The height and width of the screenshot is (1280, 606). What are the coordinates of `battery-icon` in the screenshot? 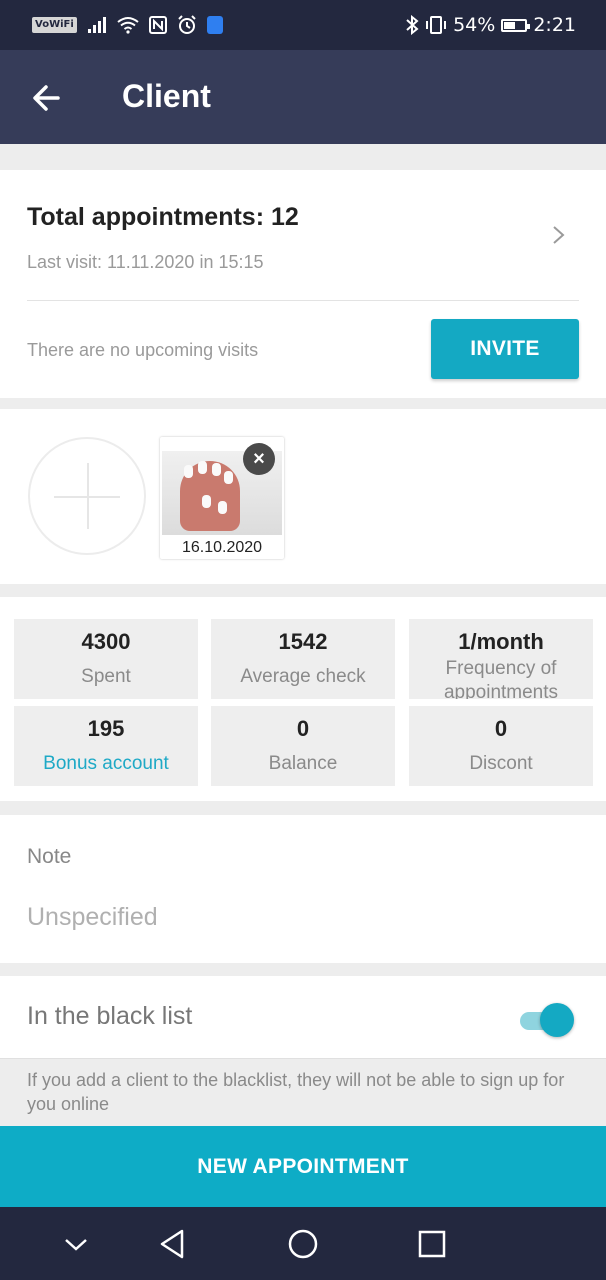 It's located at (516, 25).